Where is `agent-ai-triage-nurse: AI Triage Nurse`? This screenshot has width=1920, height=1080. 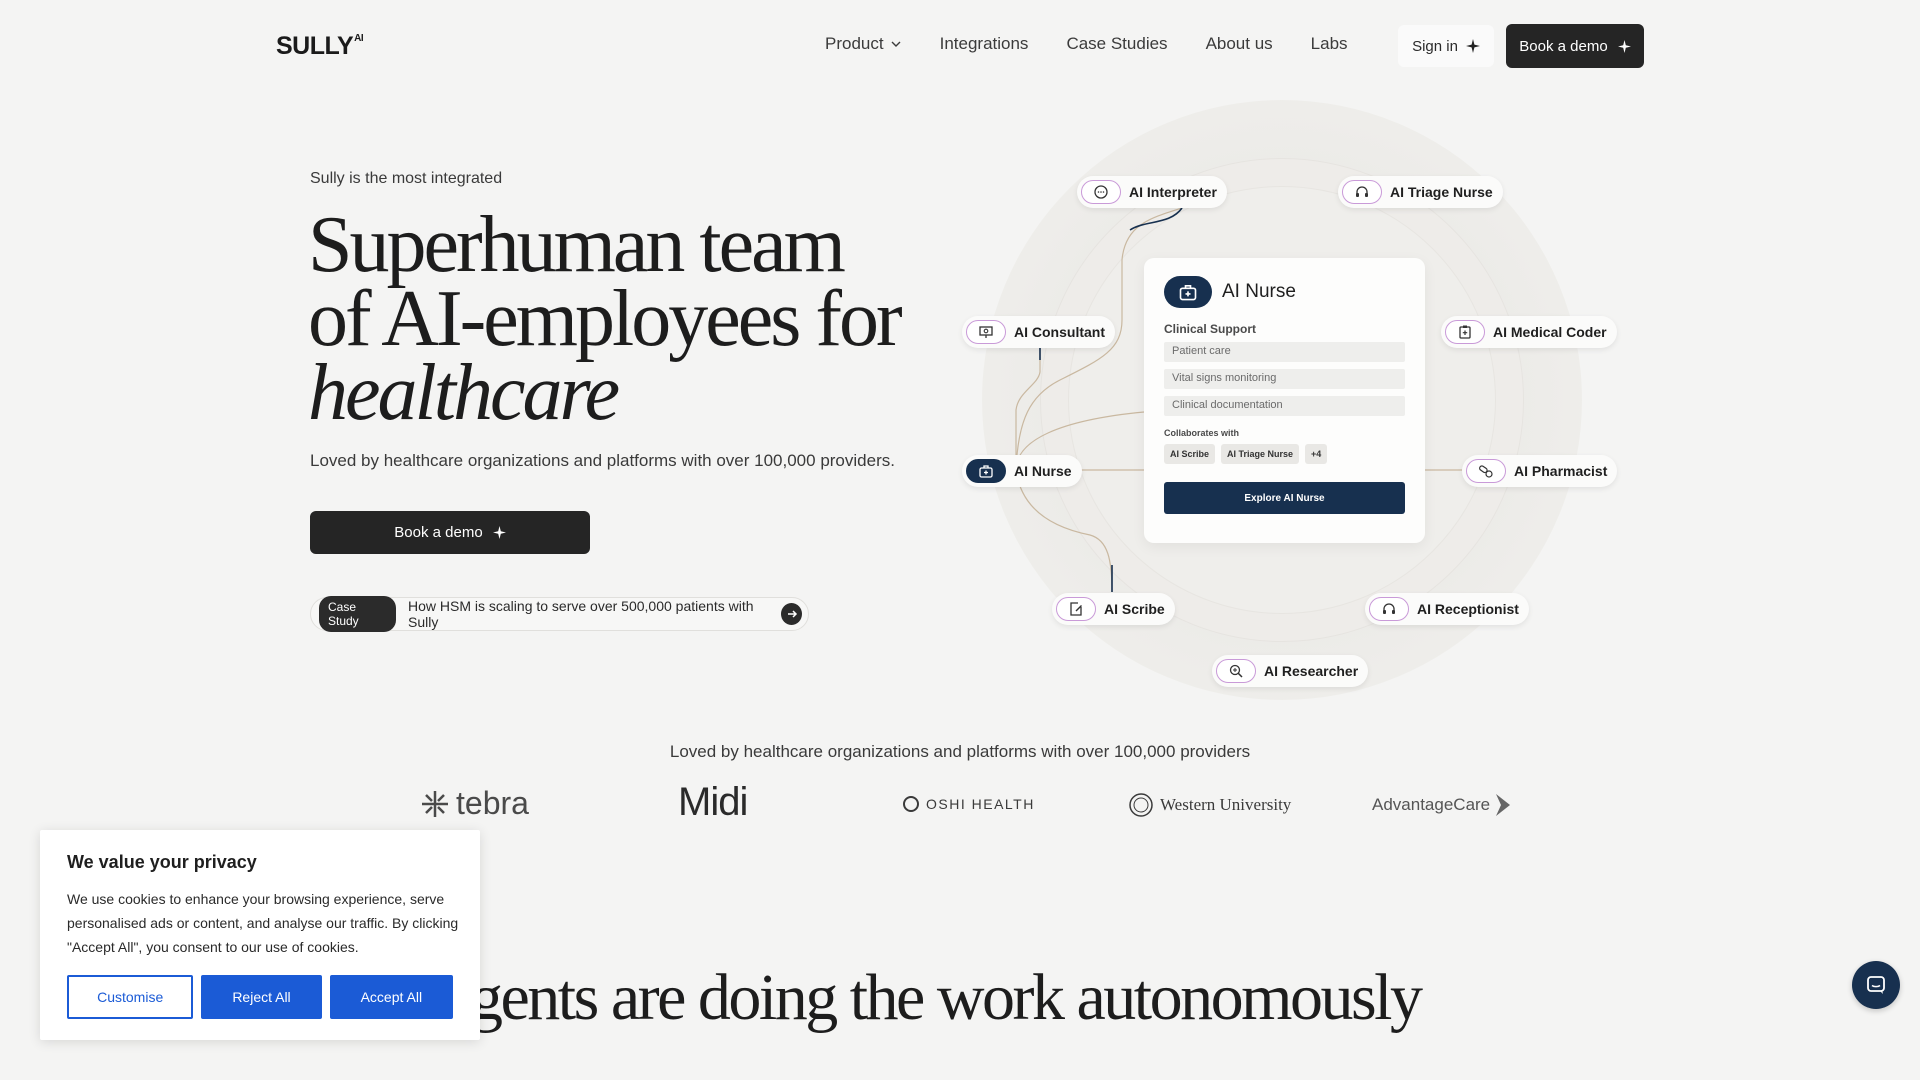
agent-ai-triage-nurse: AI Triage Nurse is located at coordinates (1420, 192).